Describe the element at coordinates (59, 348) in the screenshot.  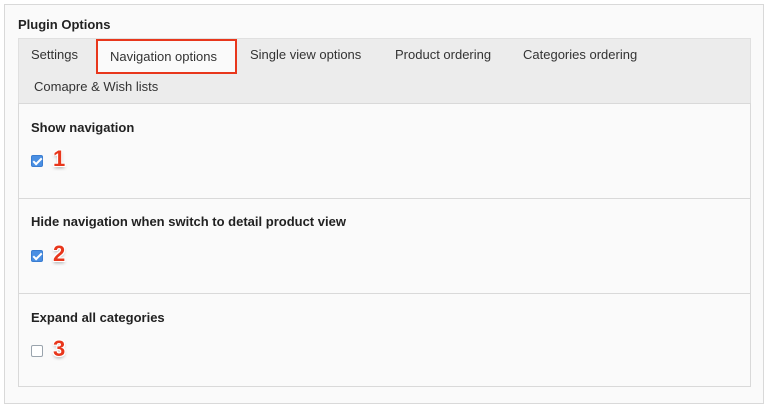
I see `annotation-number: 3` at that location.